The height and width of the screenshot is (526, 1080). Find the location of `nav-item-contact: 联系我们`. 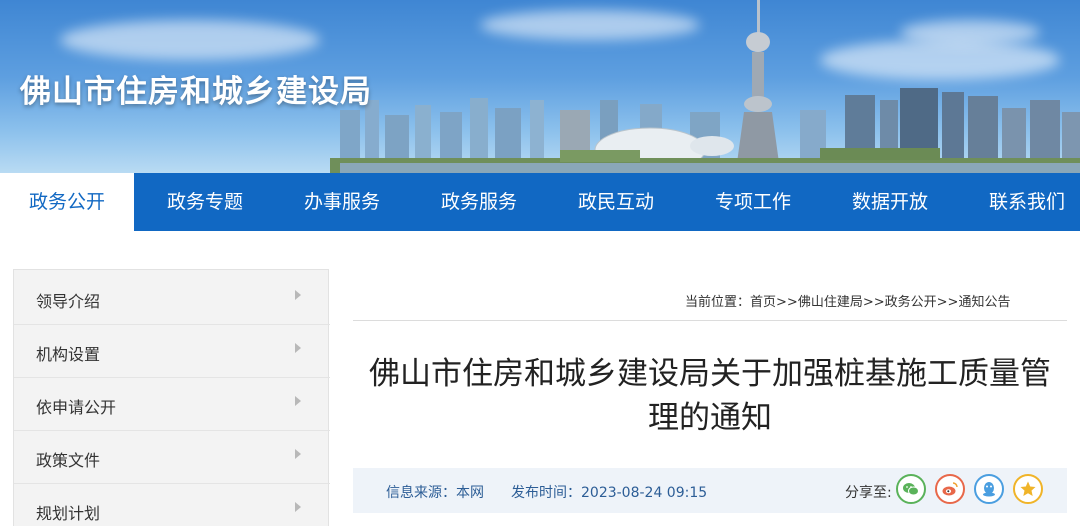

nav-item-contact: 联系我们 is located at coordinates (1023, 202).